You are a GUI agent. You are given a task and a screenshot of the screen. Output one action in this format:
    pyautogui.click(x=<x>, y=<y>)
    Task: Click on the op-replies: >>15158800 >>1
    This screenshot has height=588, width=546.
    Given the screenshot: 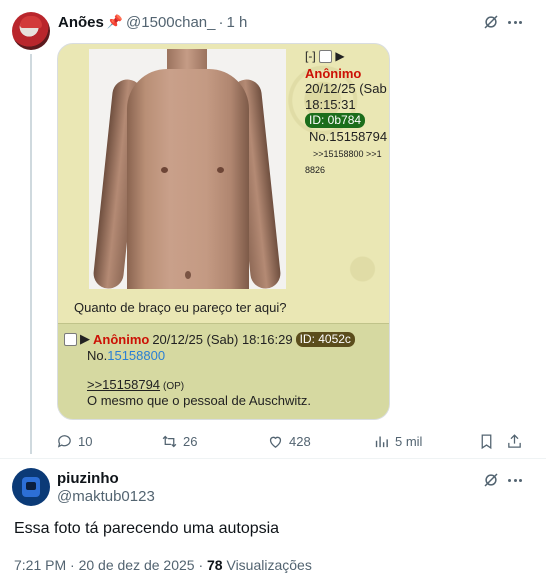 What is the action you would take?
    pyautogui.click(x=347, y=154)
    